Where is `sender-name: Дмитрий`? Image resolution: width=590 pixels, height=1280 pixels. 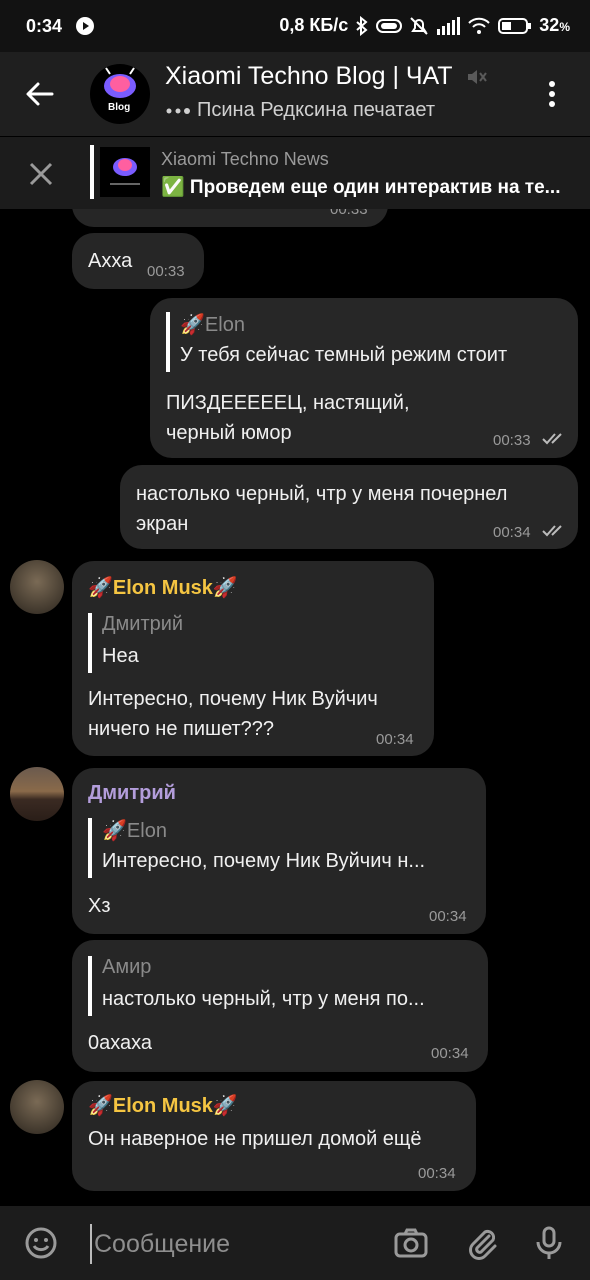
sender-name: Дмитрий is located at coordinates (132, 793).